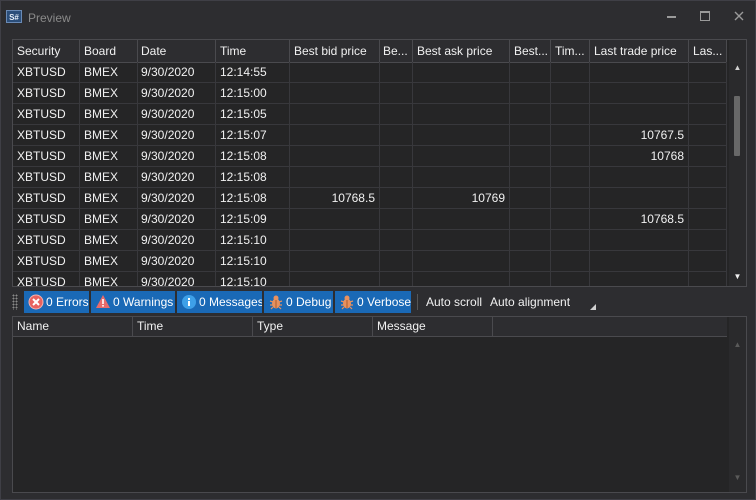  I want to click on scroll-down-arrow-icon: ▼, so click(737, 277).